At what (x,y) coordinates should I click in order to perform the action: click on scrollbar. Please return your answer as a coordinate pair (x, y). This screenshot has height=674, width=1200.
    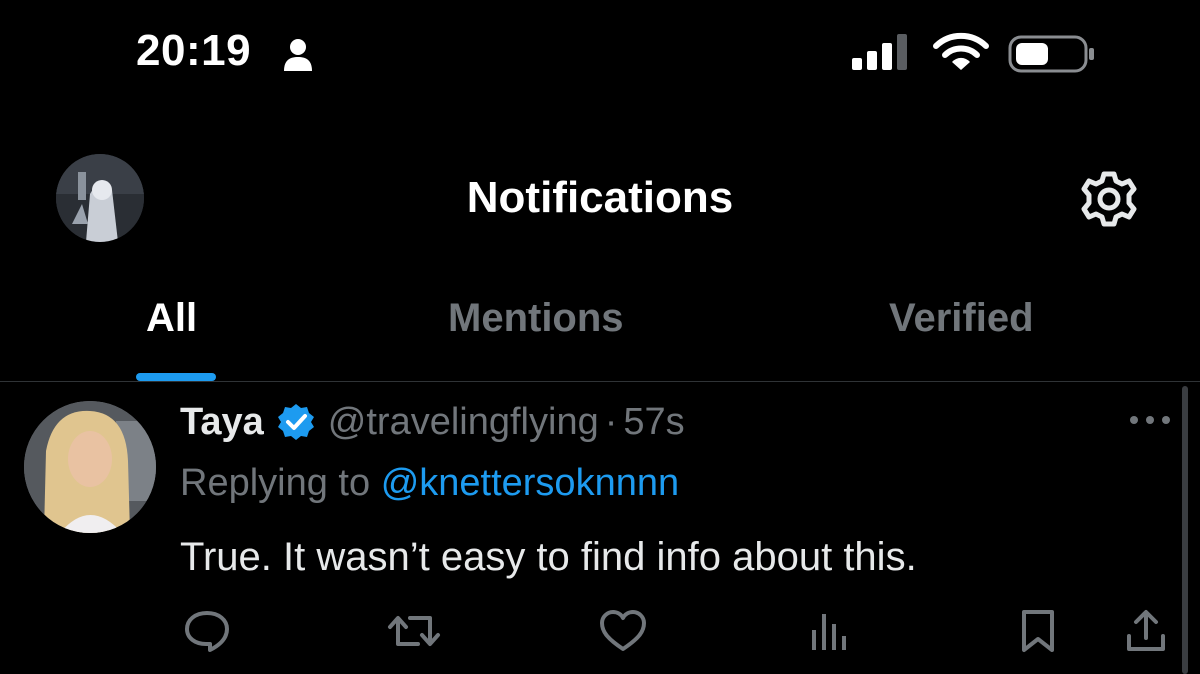
    Looking at the image, I should click on (1185, 530).